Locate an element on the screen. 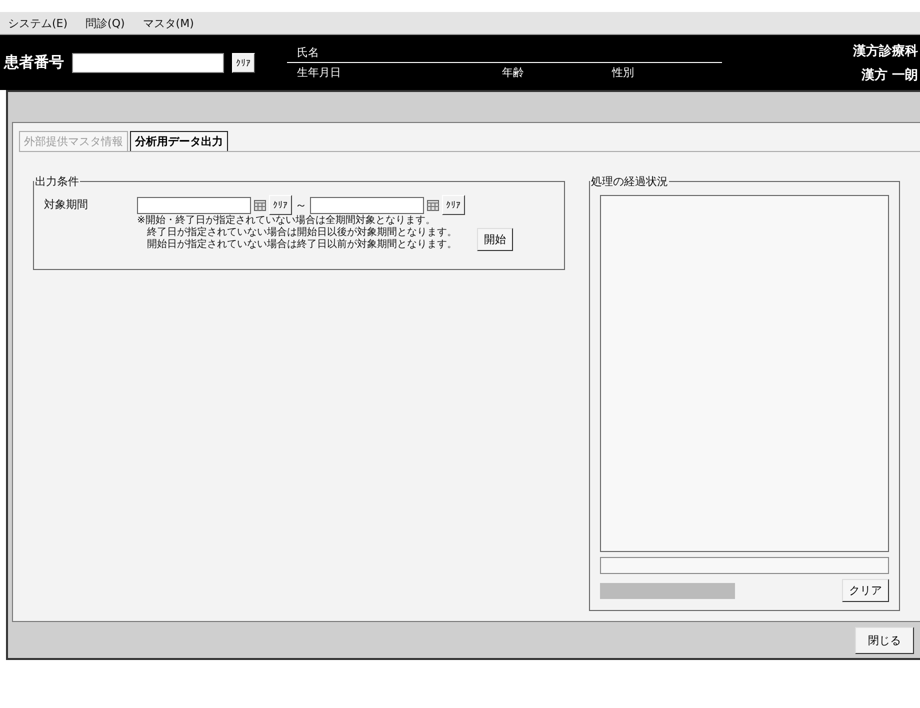  patient-number-field is located at coordinates (148, 62).